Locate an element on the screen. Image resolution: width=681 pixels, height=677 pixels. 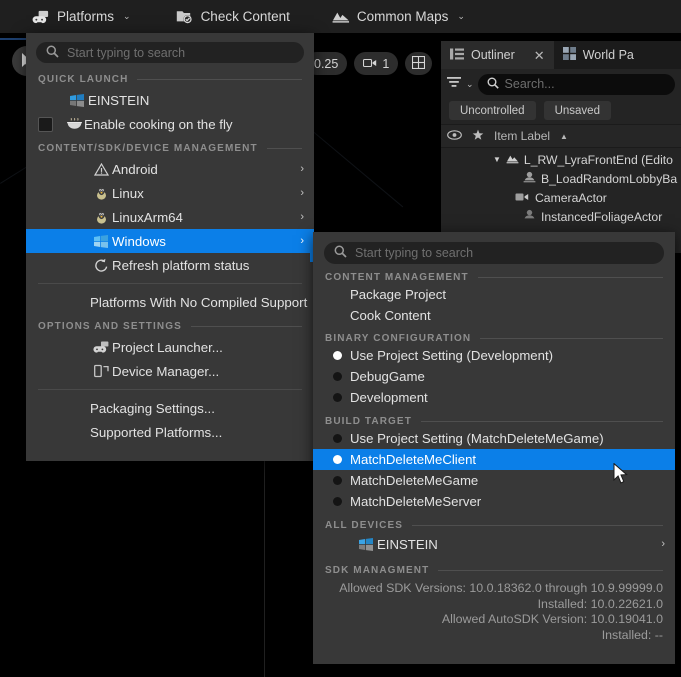
toolbar-platforms-label: Platforms is located at coordinates (86, 16).